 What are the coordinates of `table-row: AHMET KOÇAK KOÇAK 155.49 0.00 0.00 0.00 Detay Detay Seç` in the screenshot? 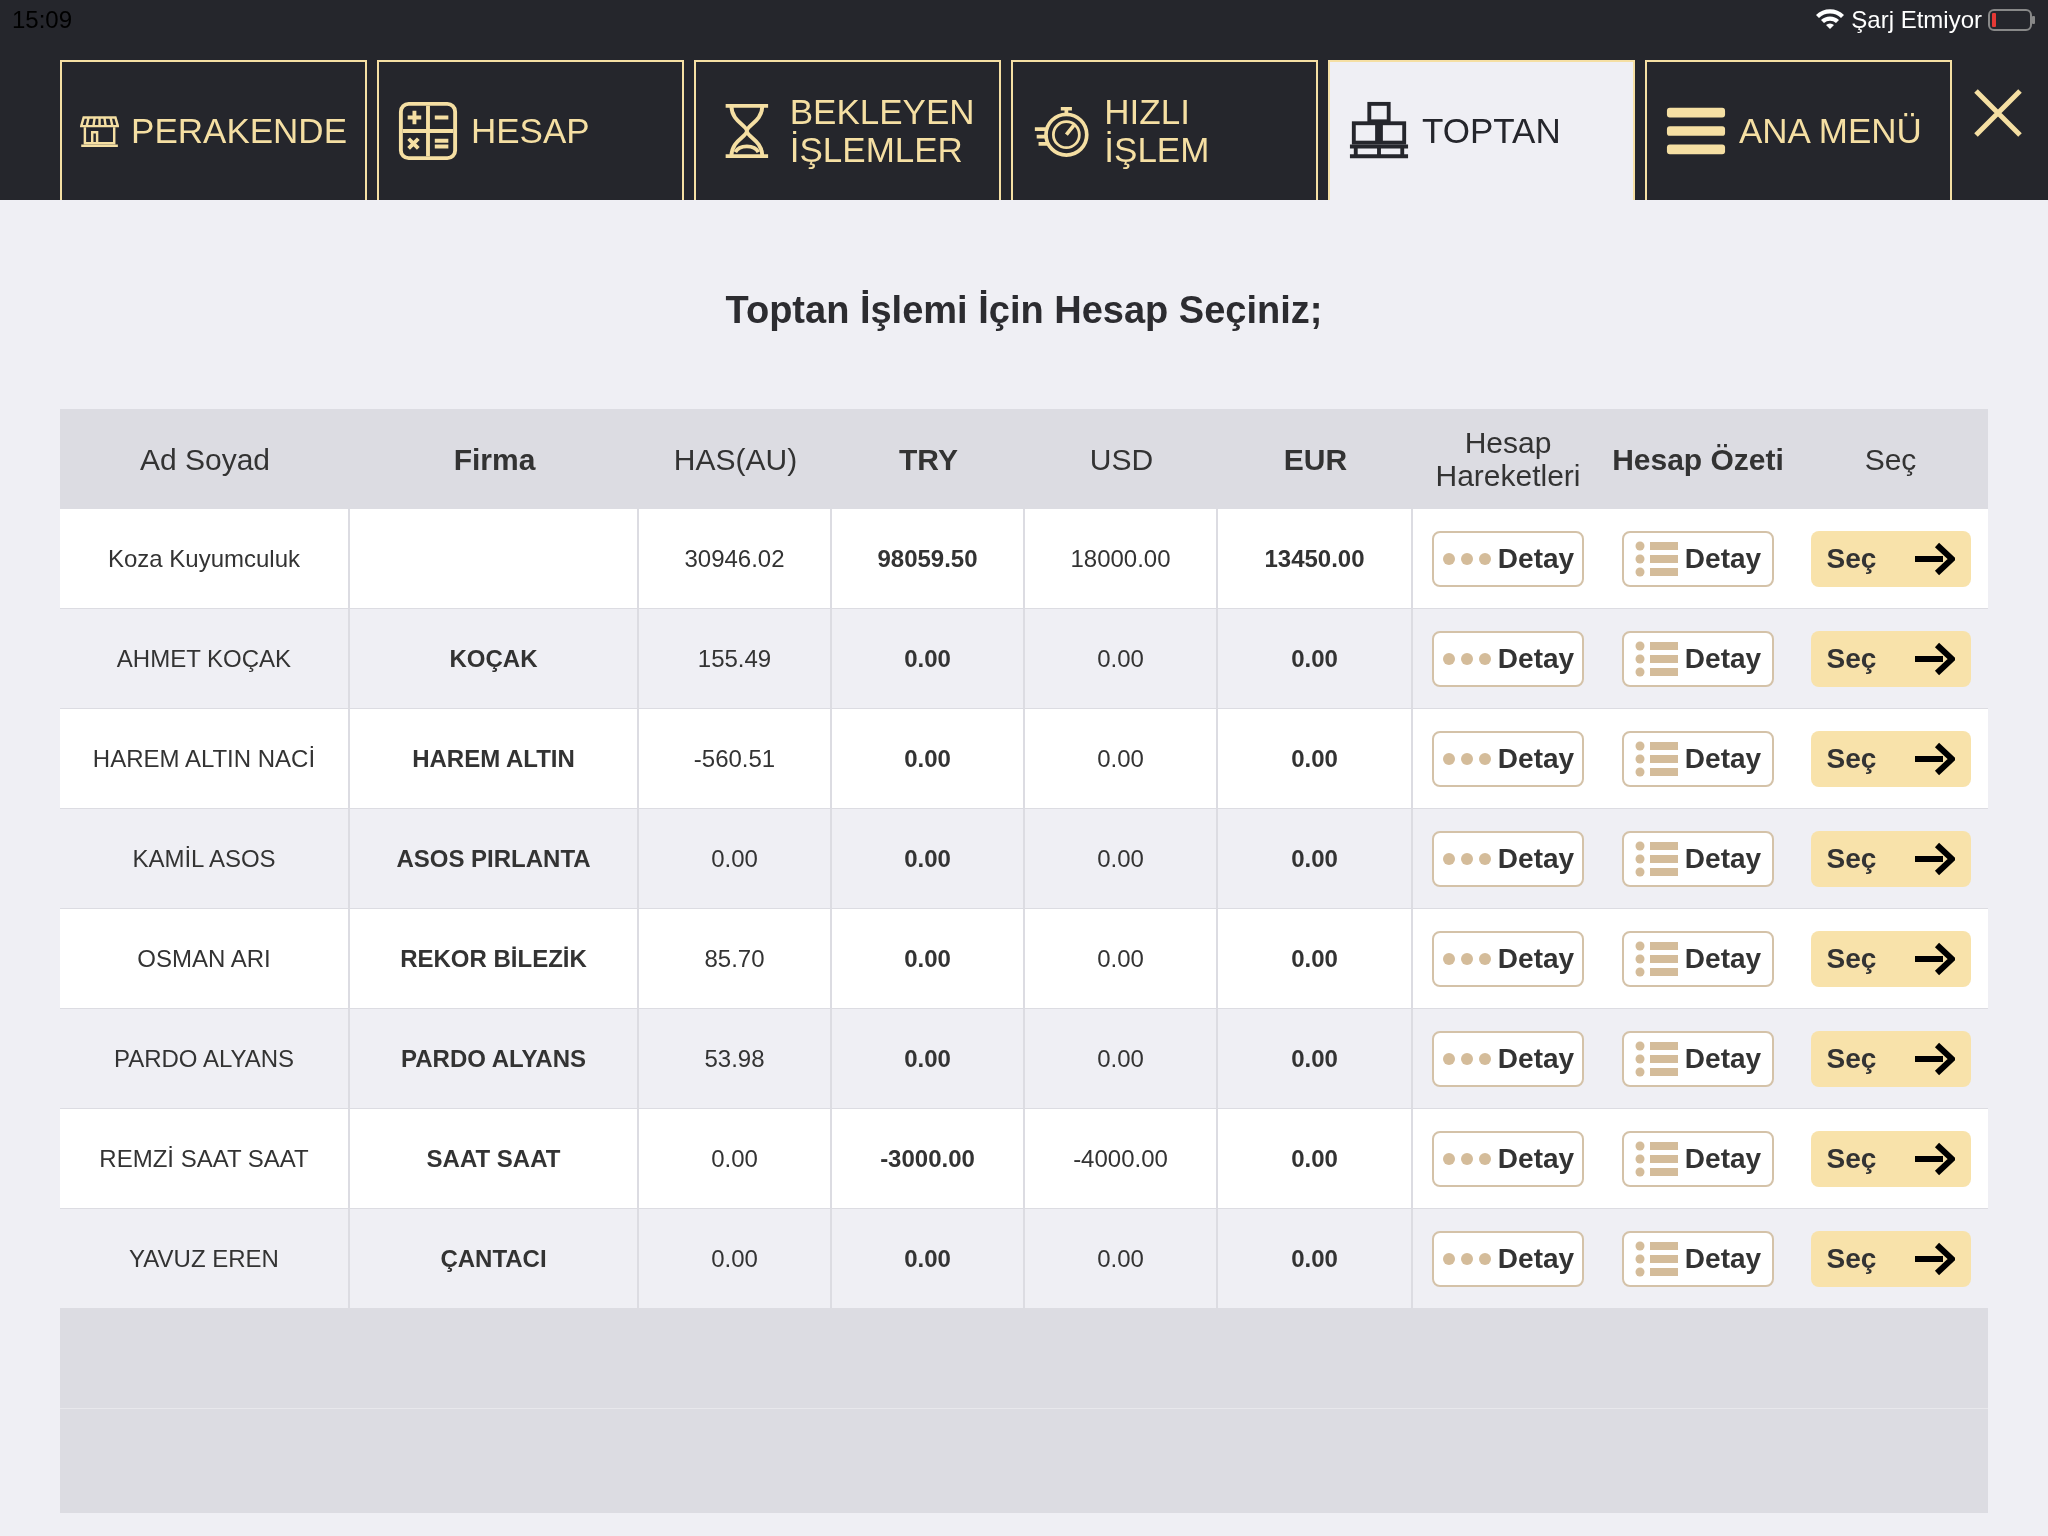 It's located at (1024, 659).